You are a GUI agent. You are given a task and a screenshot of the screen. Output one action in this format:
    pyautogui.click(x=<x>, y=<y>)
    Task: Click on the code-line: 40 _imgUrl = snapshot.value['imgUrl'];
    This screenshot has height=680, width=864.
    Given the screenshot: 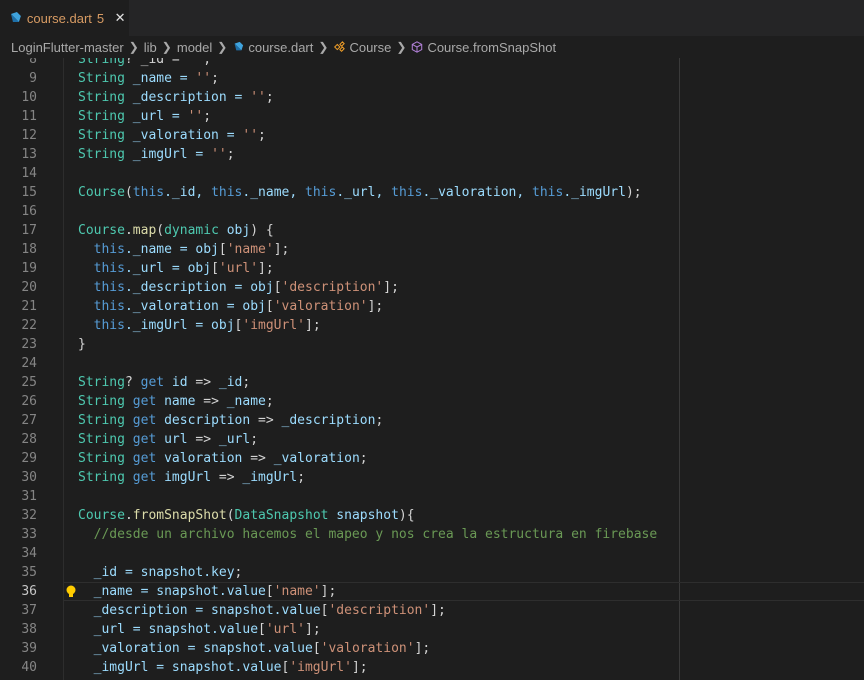 What is the action you would take?
    pyautogui.click(x=432, y=667)
    